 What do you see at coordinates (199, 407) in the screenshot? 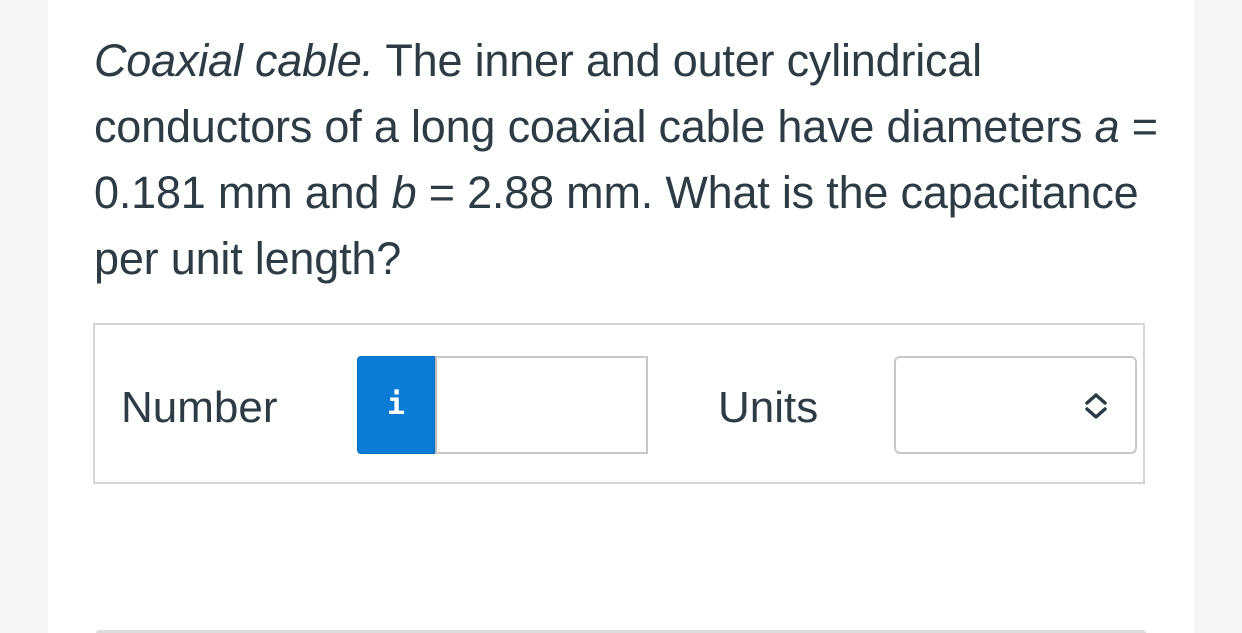
I see `number-label: Number` at bounding box center [199, 407].